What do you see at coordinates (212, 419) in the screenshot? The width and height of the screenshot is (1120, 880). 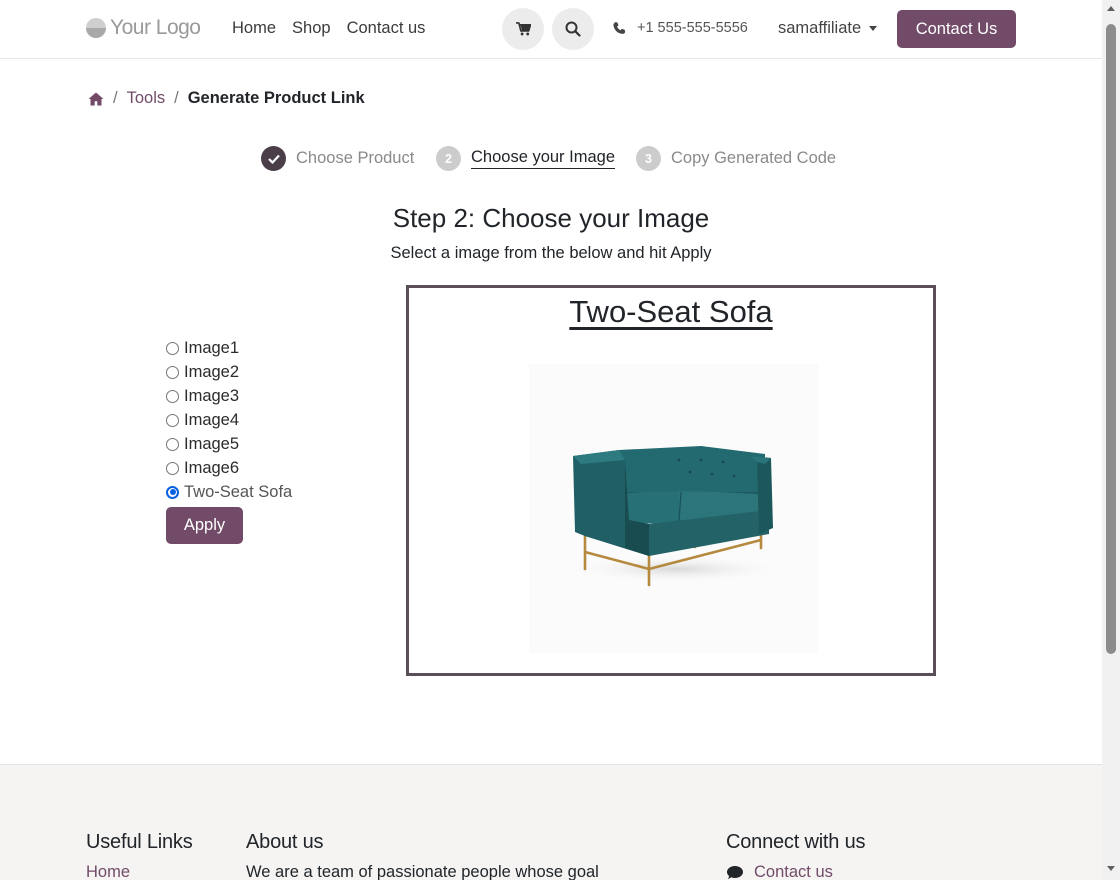 I see `option-label: Image4` at bounding box center [212, 419].